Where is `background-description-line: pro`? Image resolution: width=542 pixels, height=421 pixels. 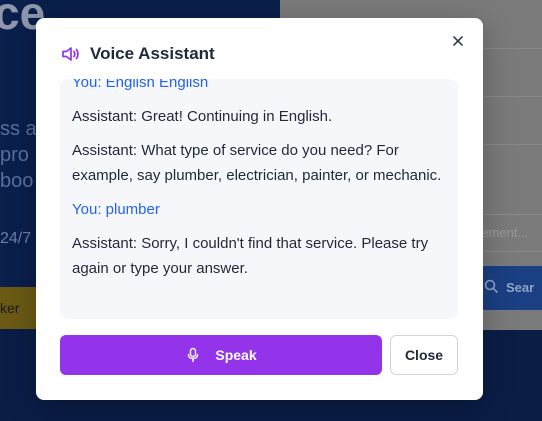 background-description-line: pro is located at coordinates (14, 155).